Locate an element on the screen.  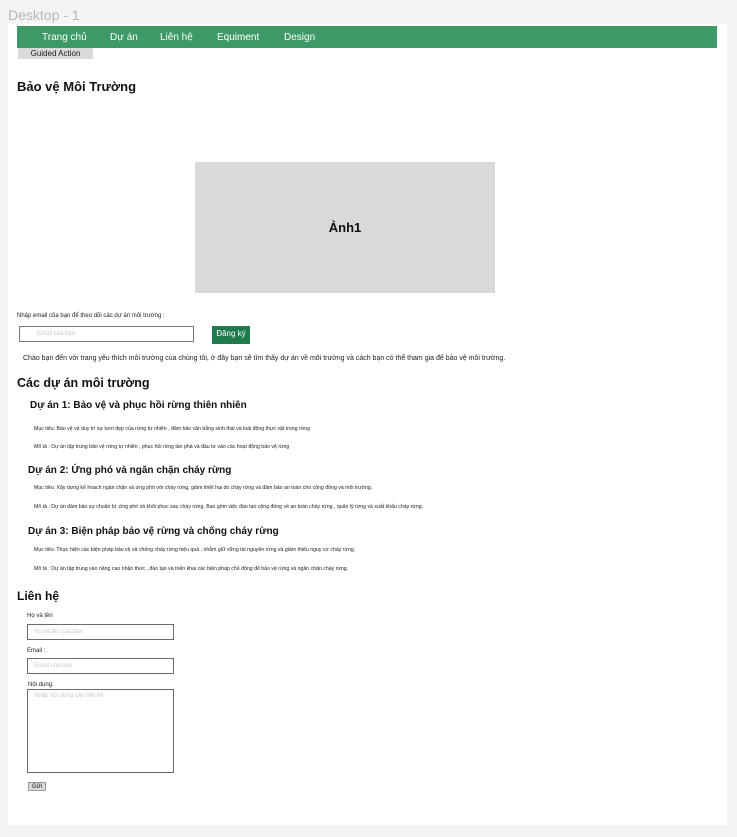
message-label: Nội dung: is located at coordinates (41, 685).